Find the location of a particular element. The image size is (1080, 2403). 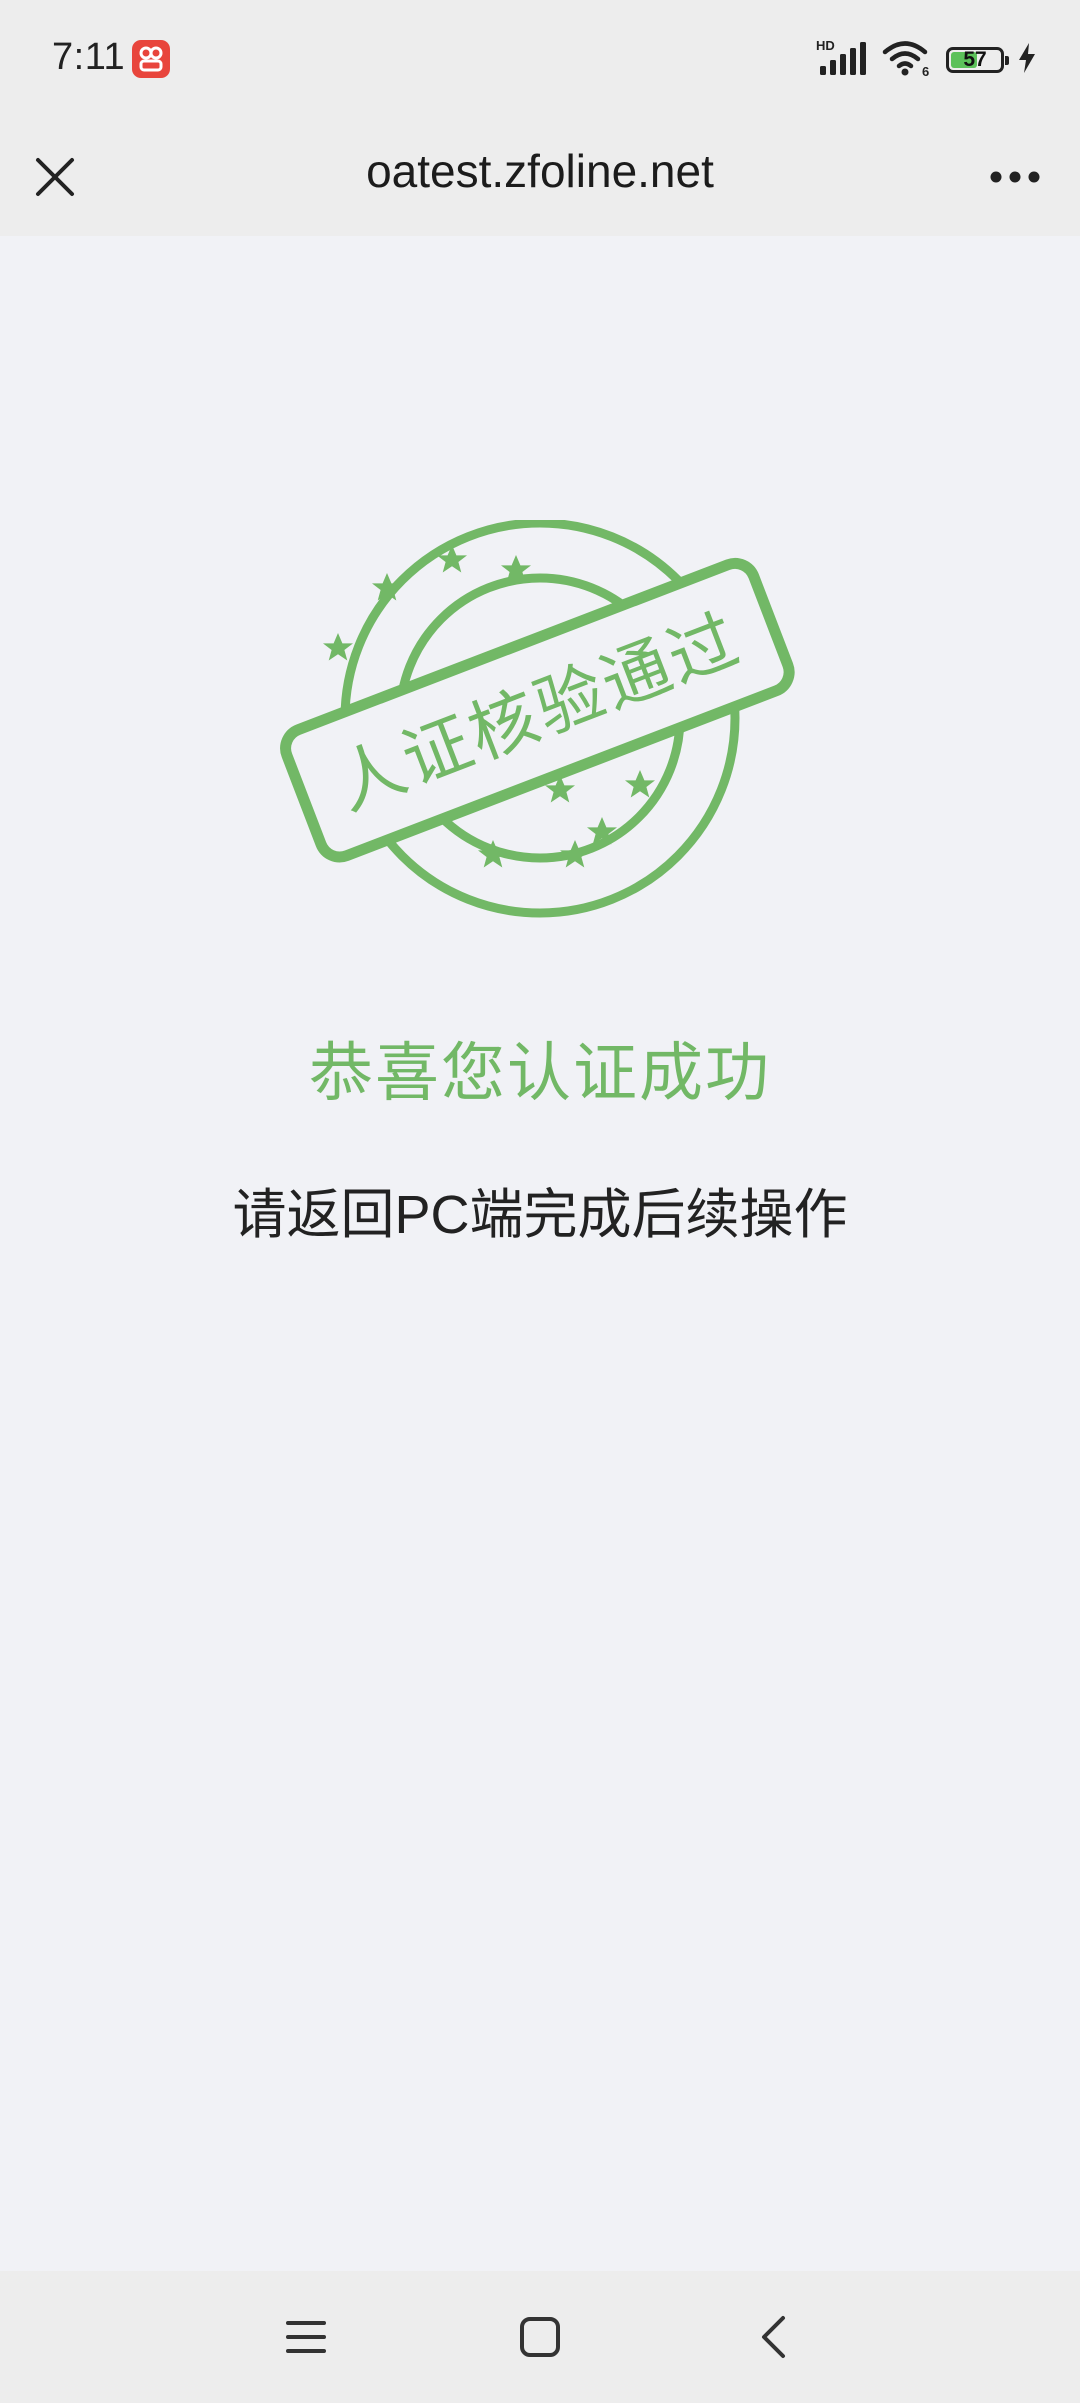

battery-nub is located at coordinates (1007, 60).